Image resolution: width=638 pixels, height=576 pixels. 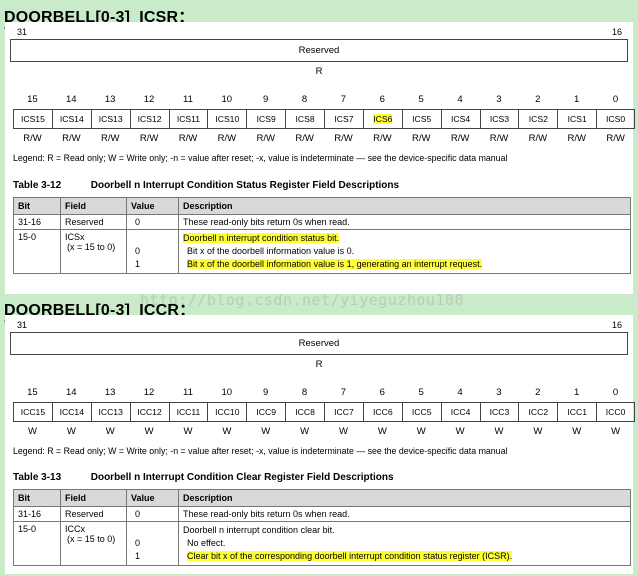 I want to click on register-field-label: ICS10, so click(x=227, y=119).